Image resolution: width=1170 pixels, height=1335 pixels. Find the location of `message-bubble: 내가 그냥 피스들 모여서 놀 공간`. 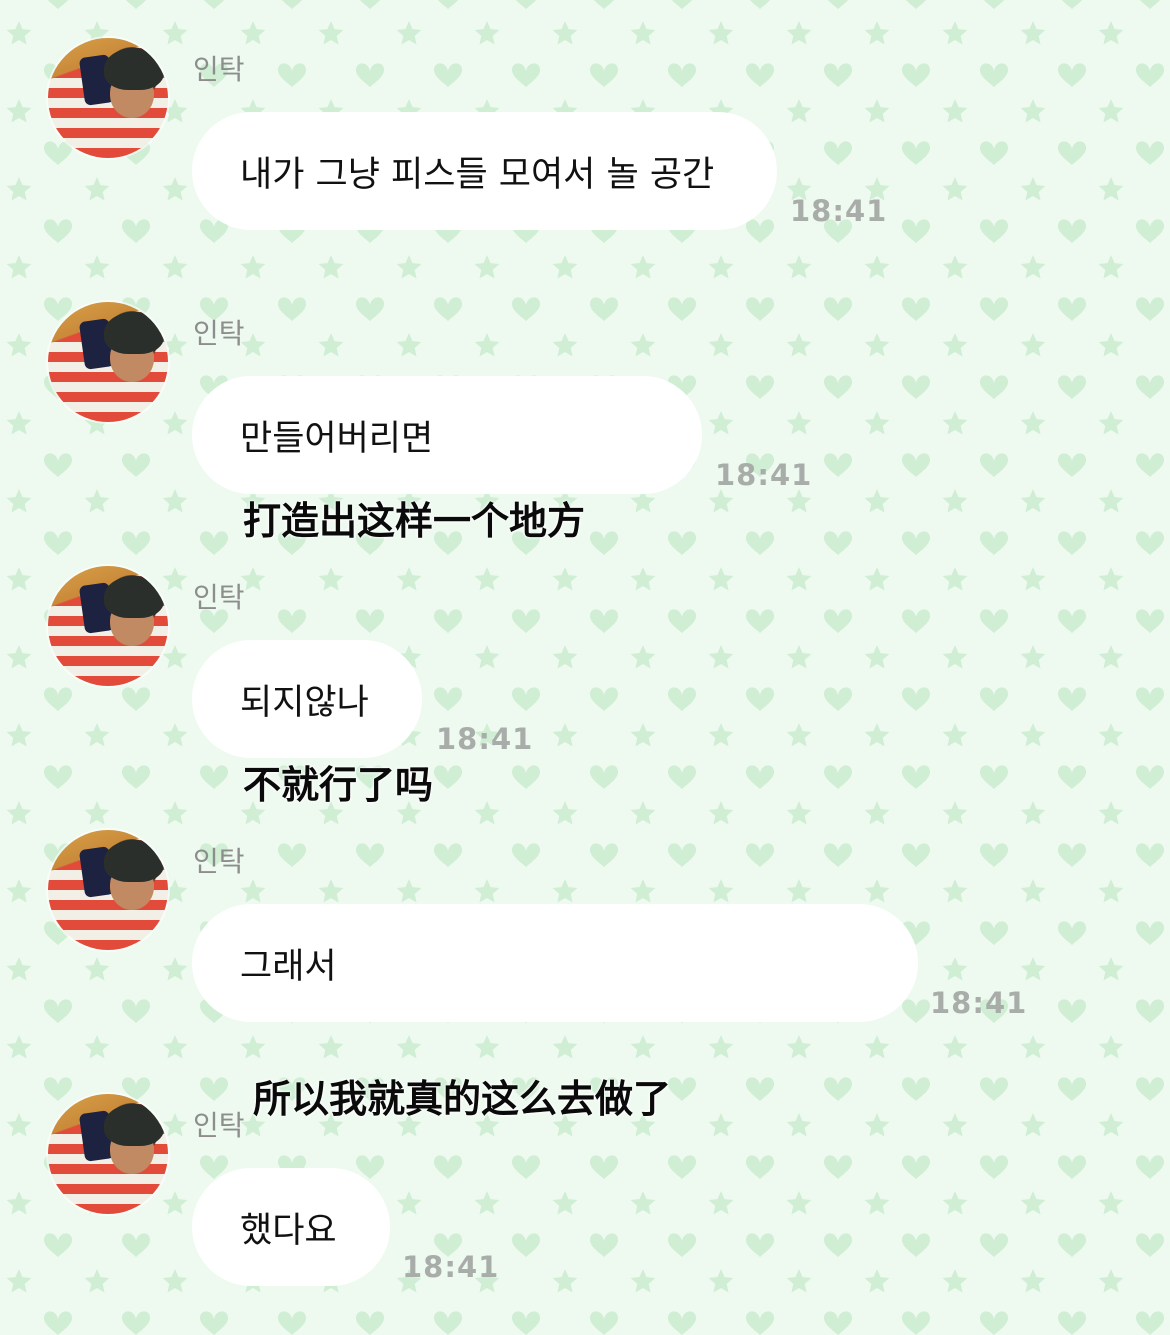

message-bubble: 내가 그냥 피스들 모여서 놀 공간 is located at coordinates (484, 171).